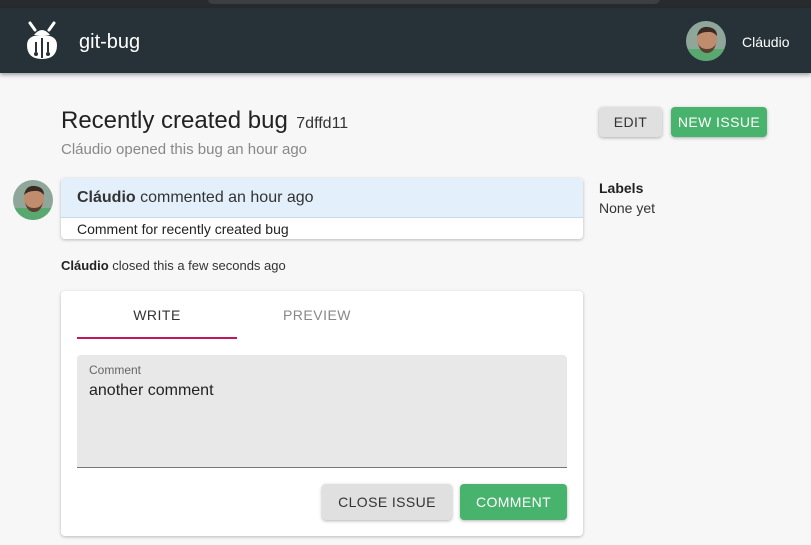 The width and height of the screenshot is (811, 545). I want to click on event-text: closed this a few seconds ago, so click(197, 265).